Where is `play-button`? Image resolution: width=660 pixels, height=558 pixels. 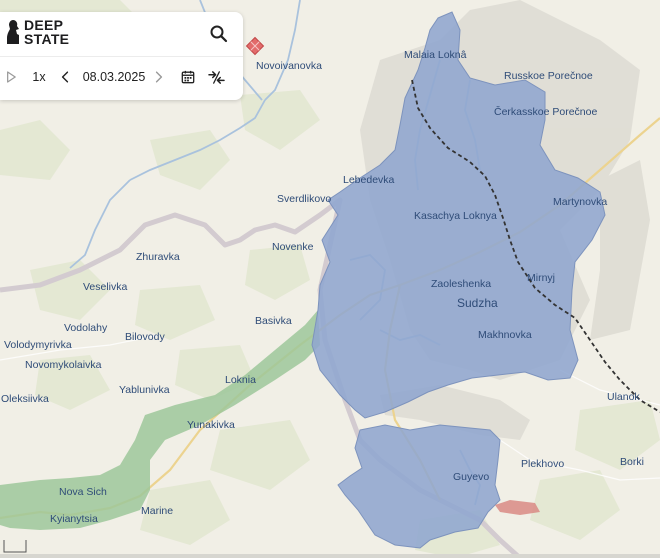
play-button is located at coordinates (11, 77).